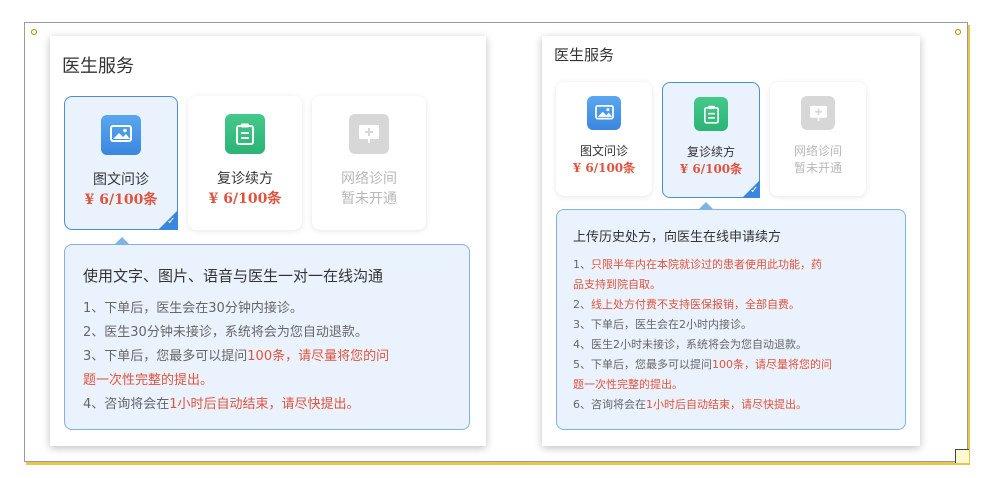 The image size is (996, 478). What do you see at coordinates (677, 237) in the screenshot?
I see `description-title: 上传历史处方，向医生在线申请续方` at bounding box center [677, 237].